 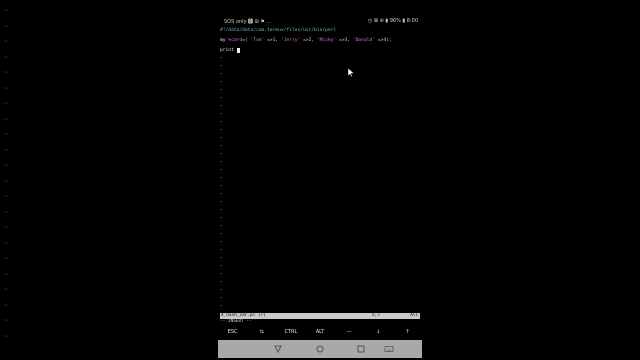 I want to click on keyword-print: print, so click(x=228, y=50).